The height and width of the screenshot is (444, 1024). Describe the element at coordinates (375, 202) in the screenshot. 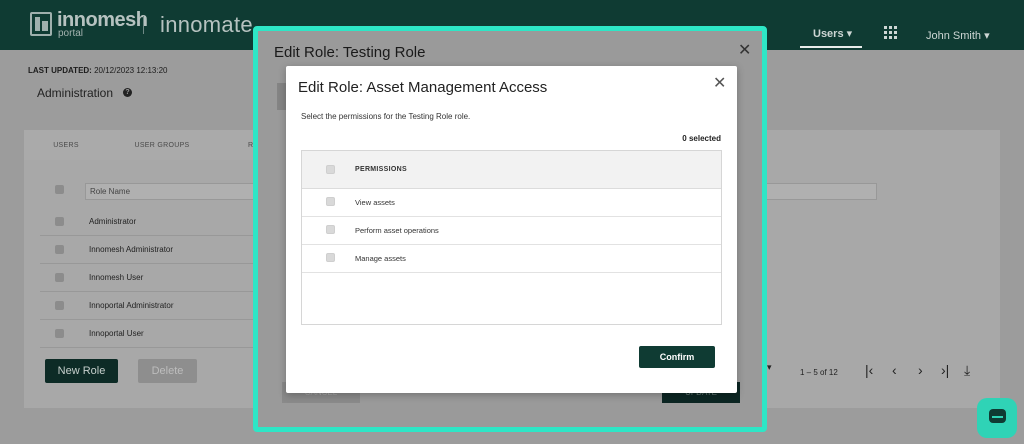

I see `permission-label: View assets` at that location.